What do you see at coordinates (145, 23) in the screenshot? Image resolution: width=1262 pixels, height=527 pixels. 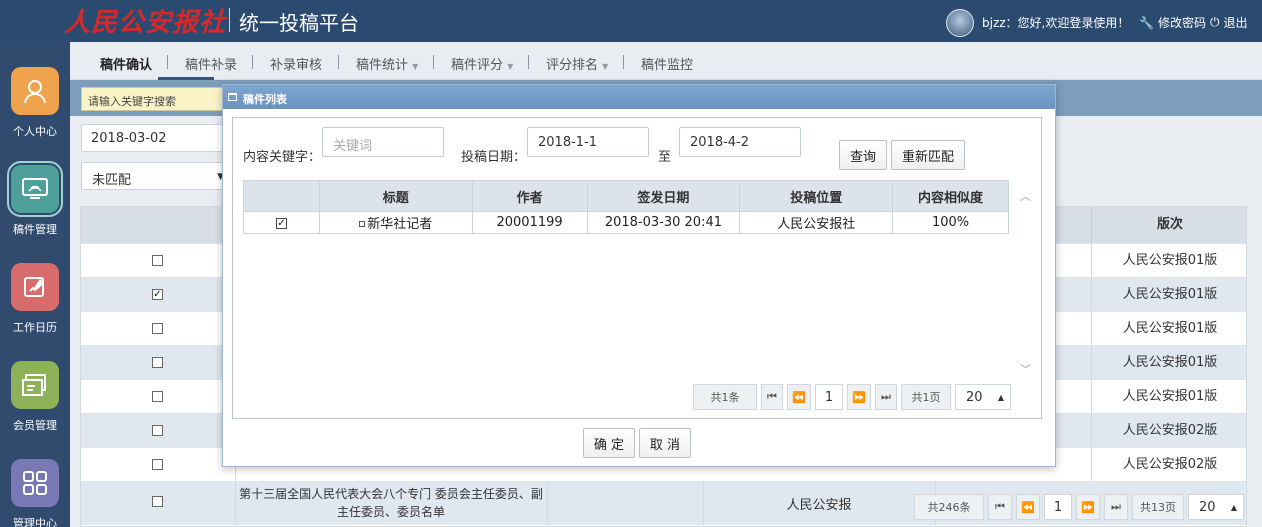 I see `newspaper-logo: 人民公安报社` at bounding box center [145, 23].